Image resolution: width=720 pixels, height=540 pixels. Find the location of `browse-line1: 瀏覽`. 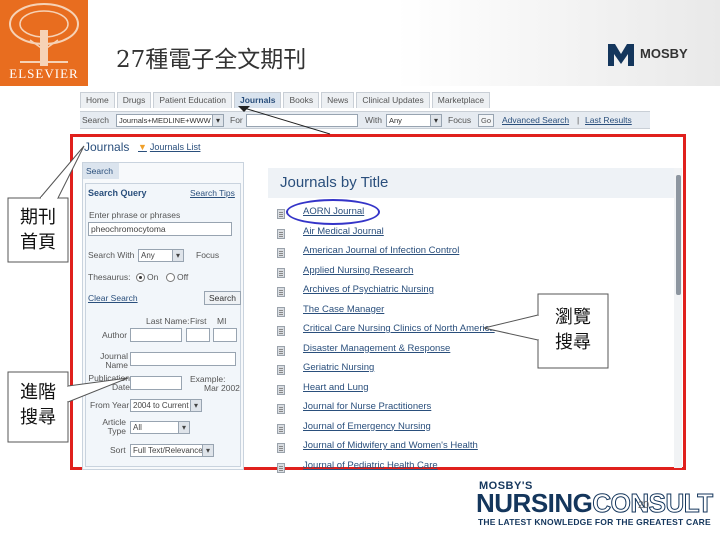

browse-line1: 瀏覽 is located at coordinates (573, 317).